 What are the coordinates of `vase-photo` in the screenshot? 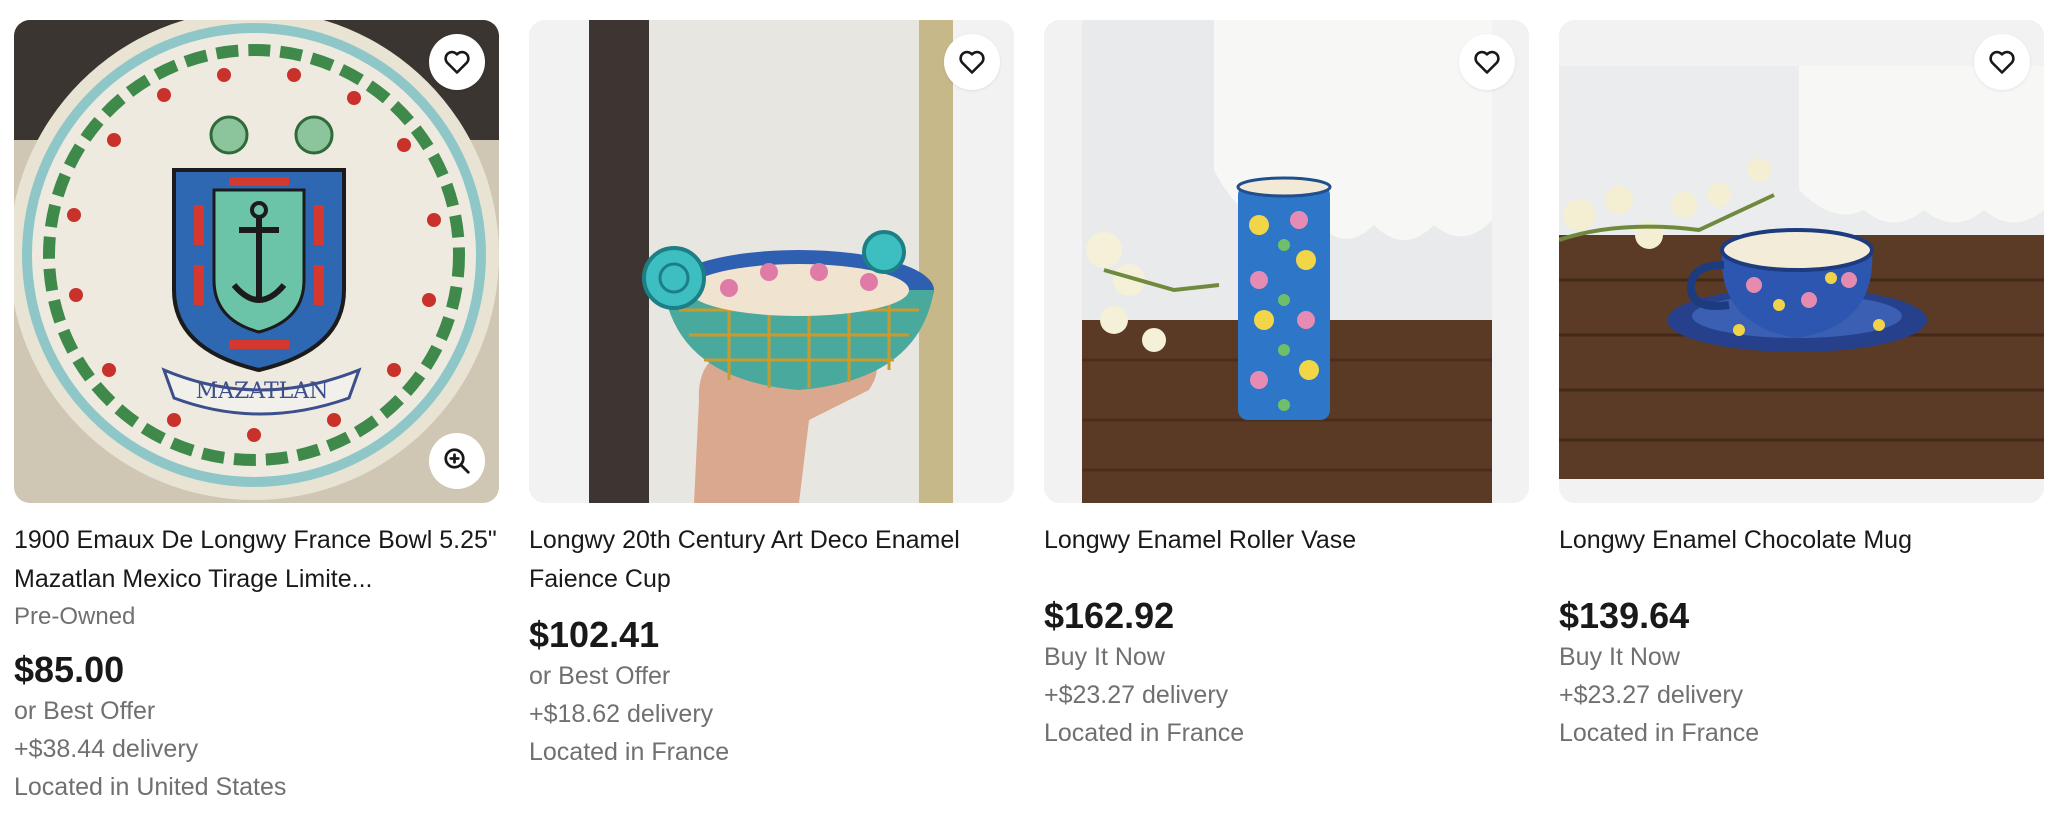 It's located at (1286, 261).